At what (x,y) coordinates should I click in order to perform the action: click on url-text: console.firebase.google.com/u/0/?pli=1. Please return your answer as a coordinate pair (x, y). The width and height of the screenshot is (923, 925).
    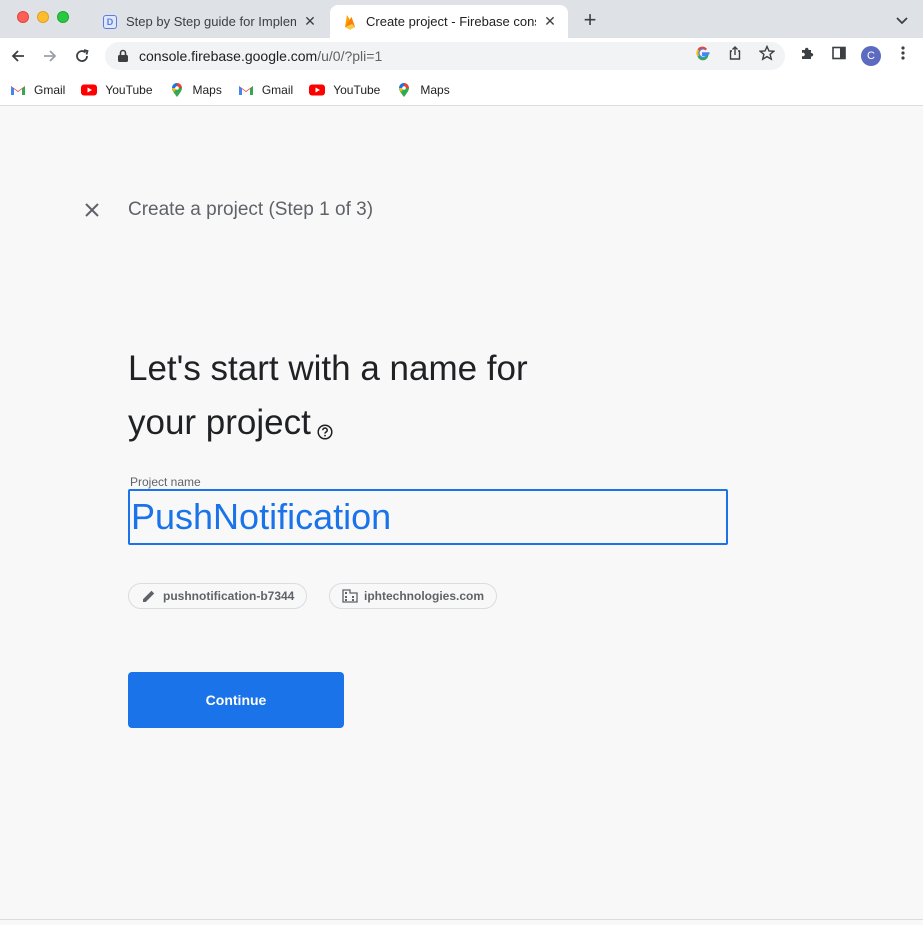
    Looking at the image, I should click on (260, 56).